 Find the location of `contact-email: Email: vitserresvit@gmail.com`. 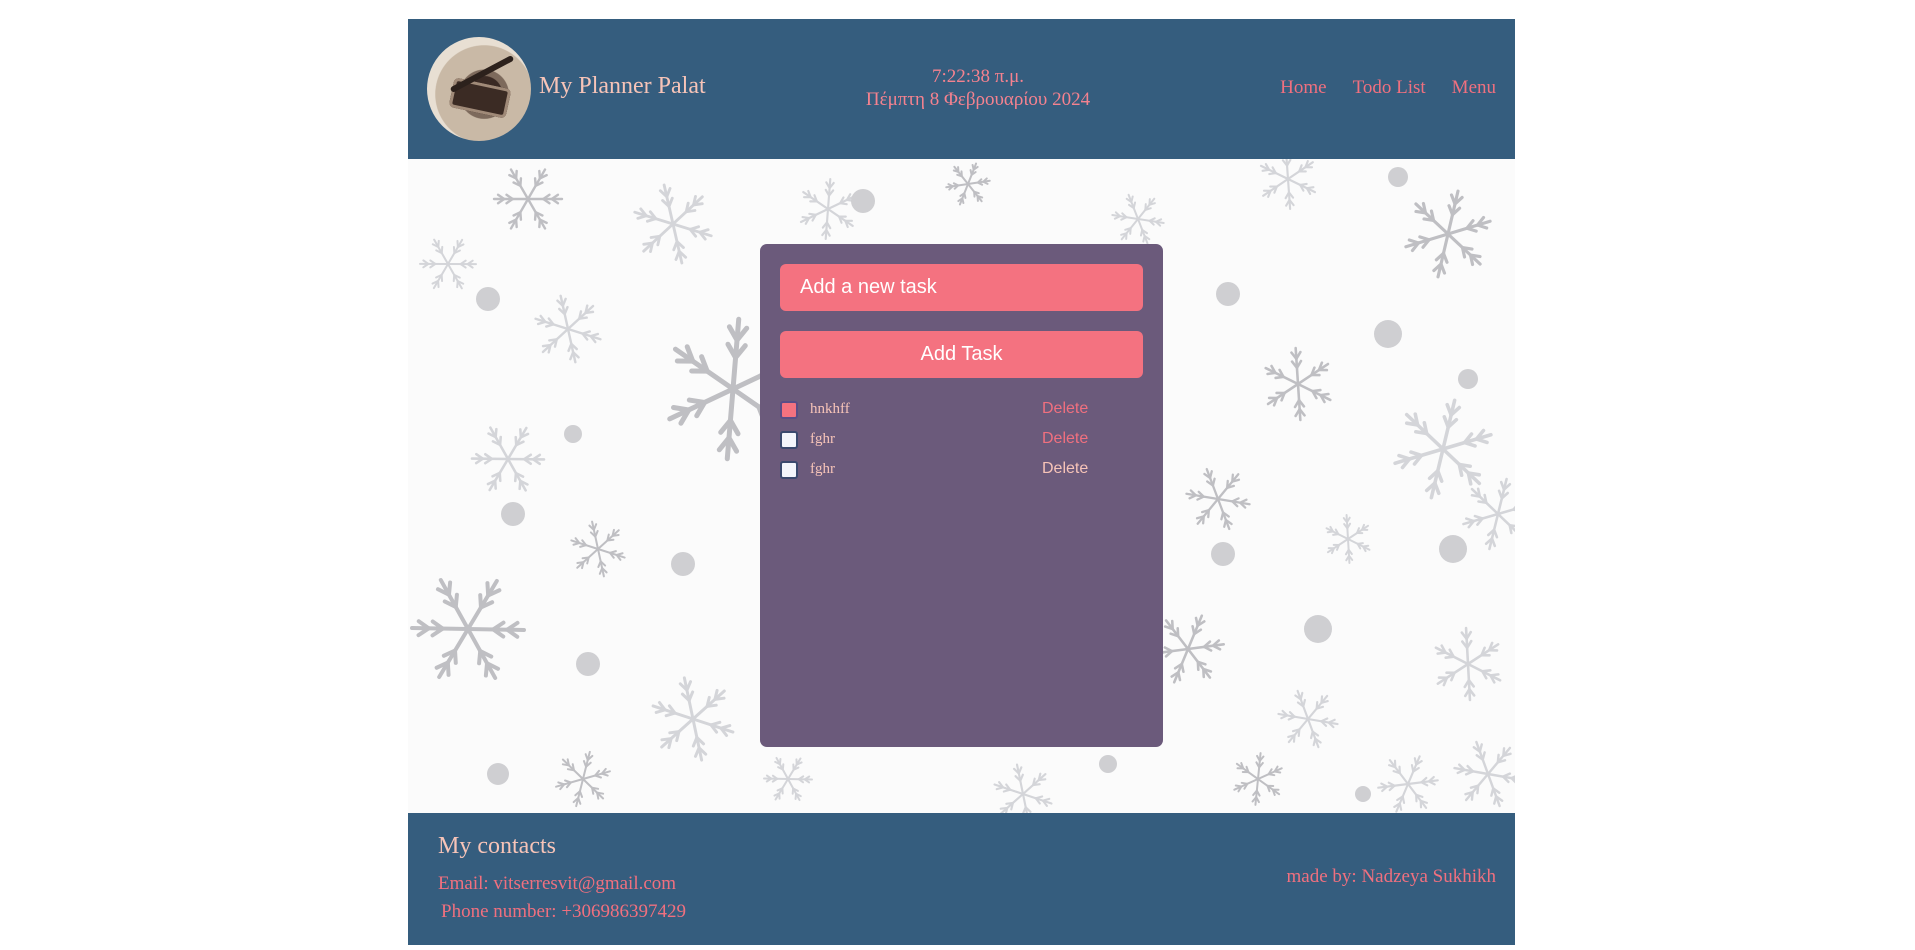

contact-email: Email: vitserresvit@gmail.com is located at coordinates (557, 883).